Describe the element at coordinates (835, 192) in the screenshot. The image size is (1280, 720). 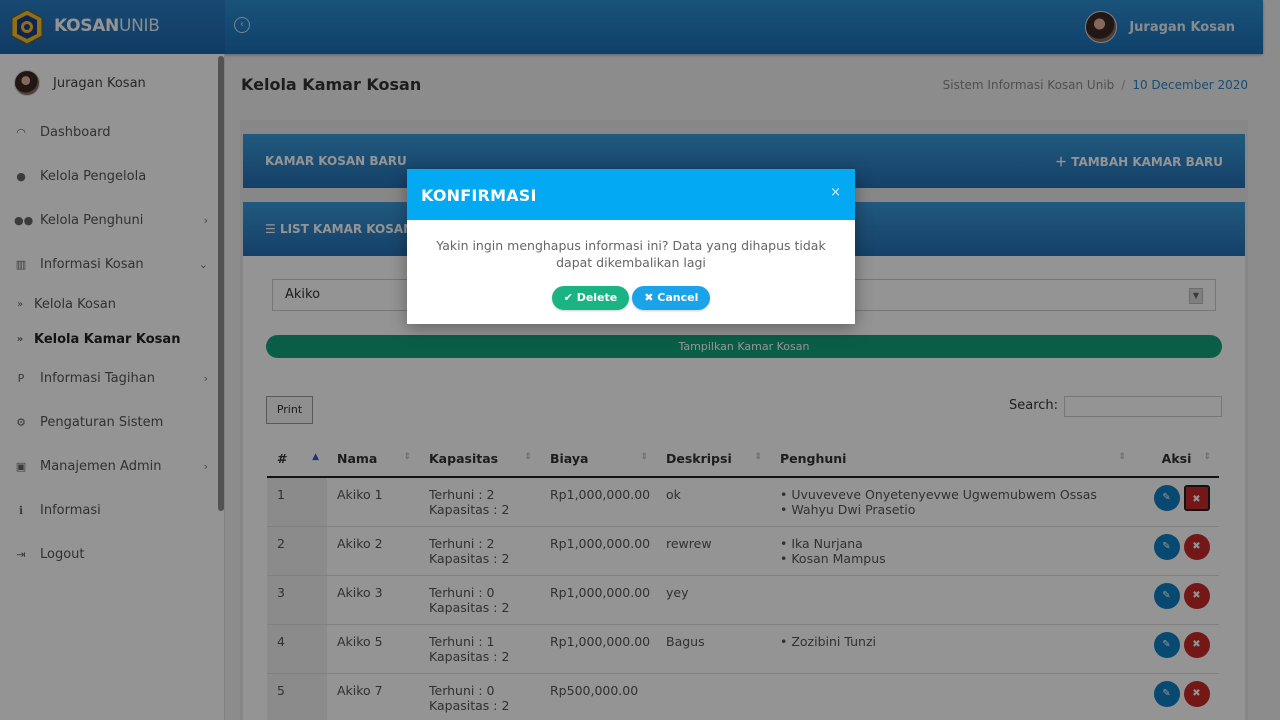
I see `close-icon: ×` at that location.